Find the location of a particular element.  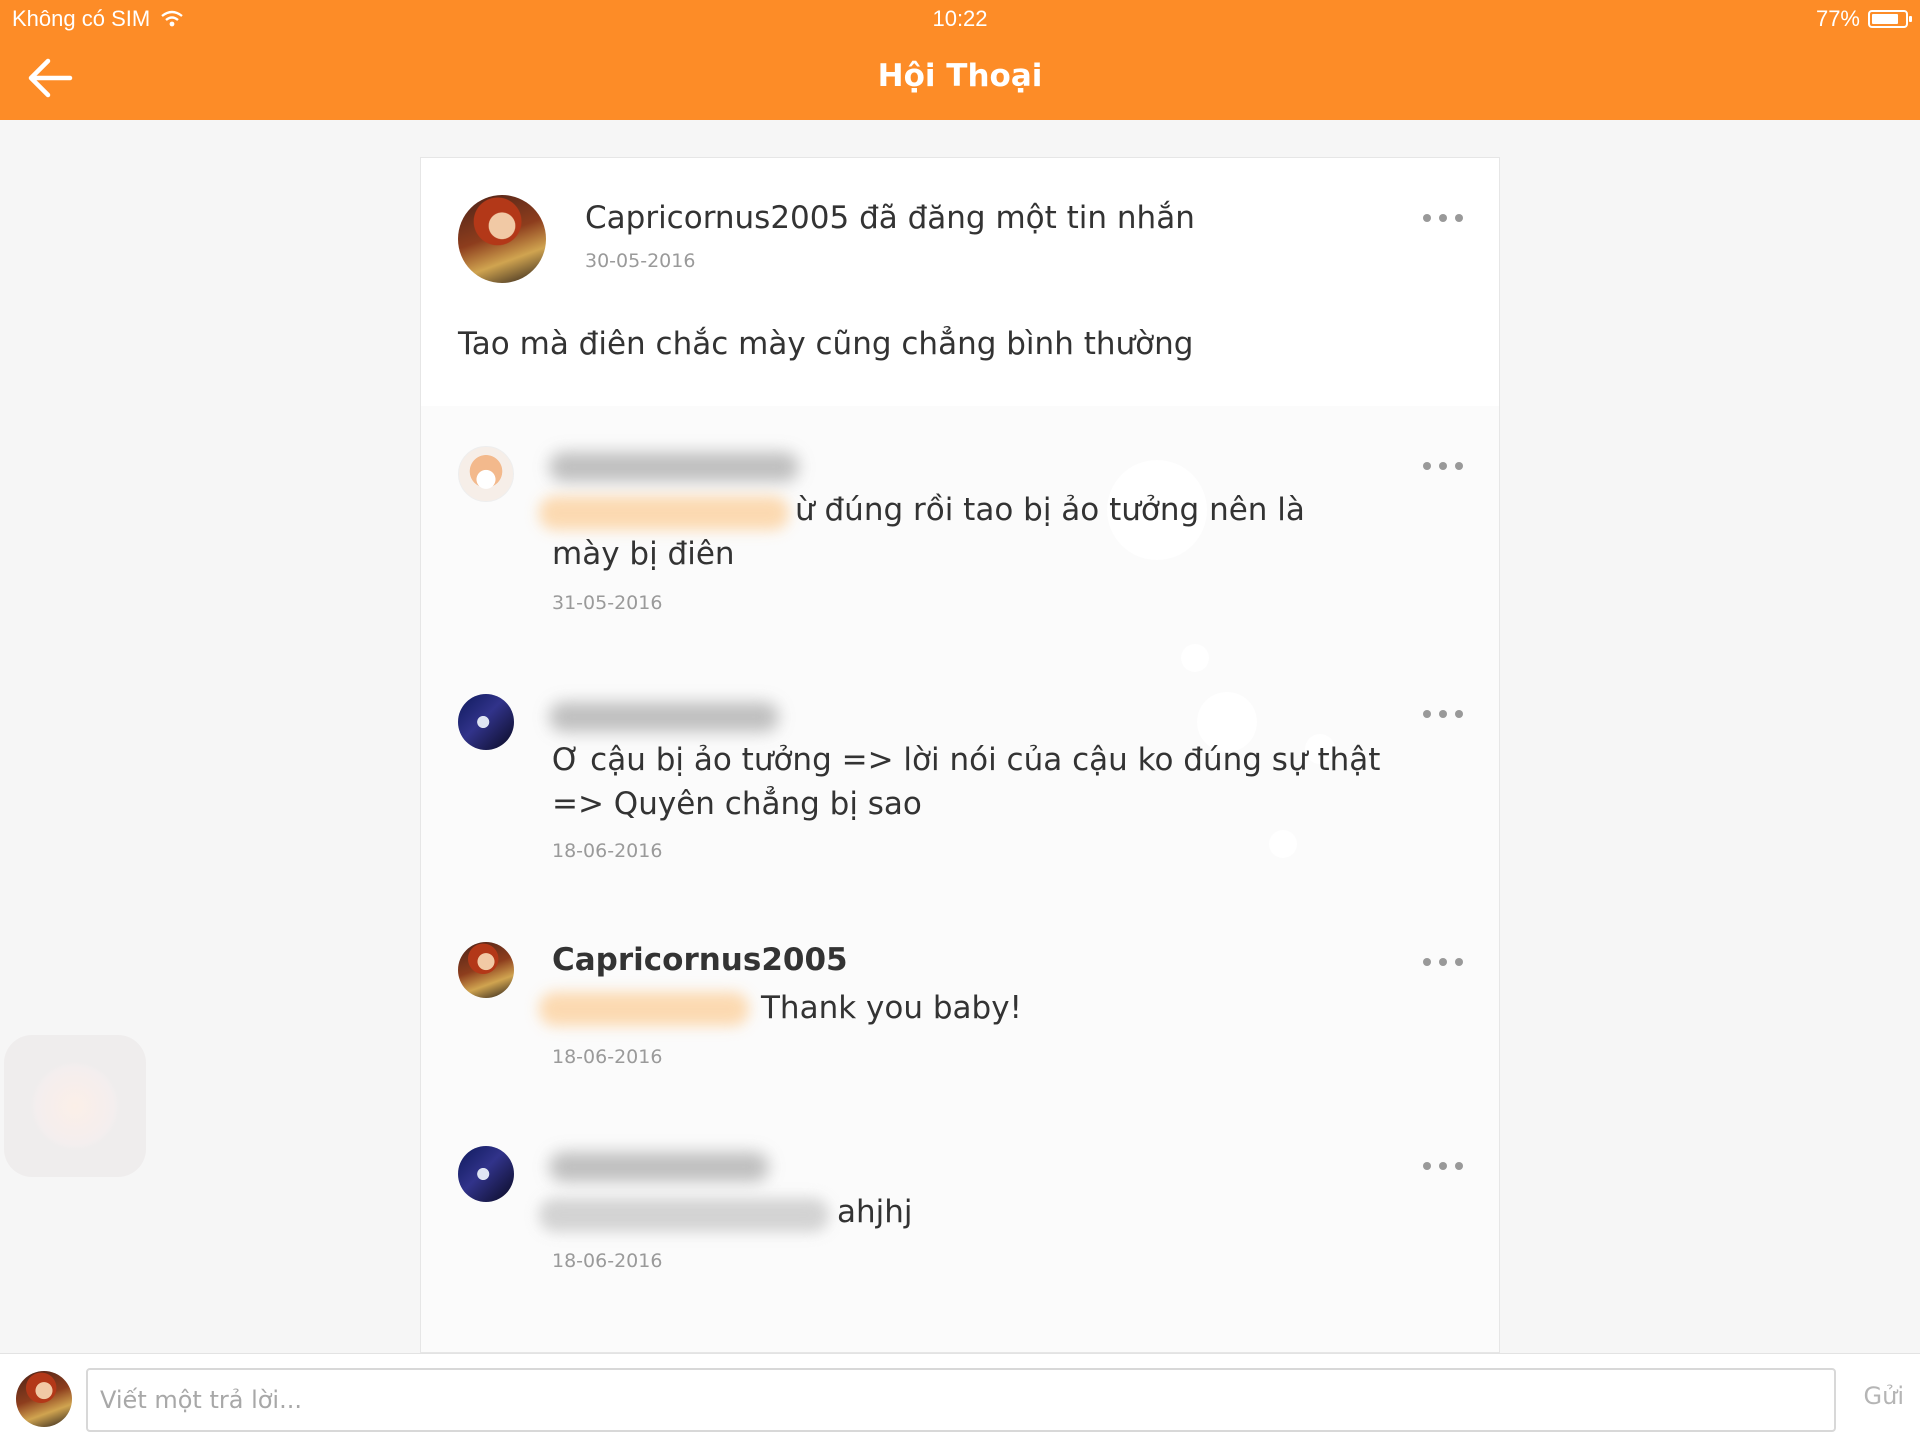

post-title: Capricornus2005 đã đăng một tin nhắn is located at coordinates (890, 218).